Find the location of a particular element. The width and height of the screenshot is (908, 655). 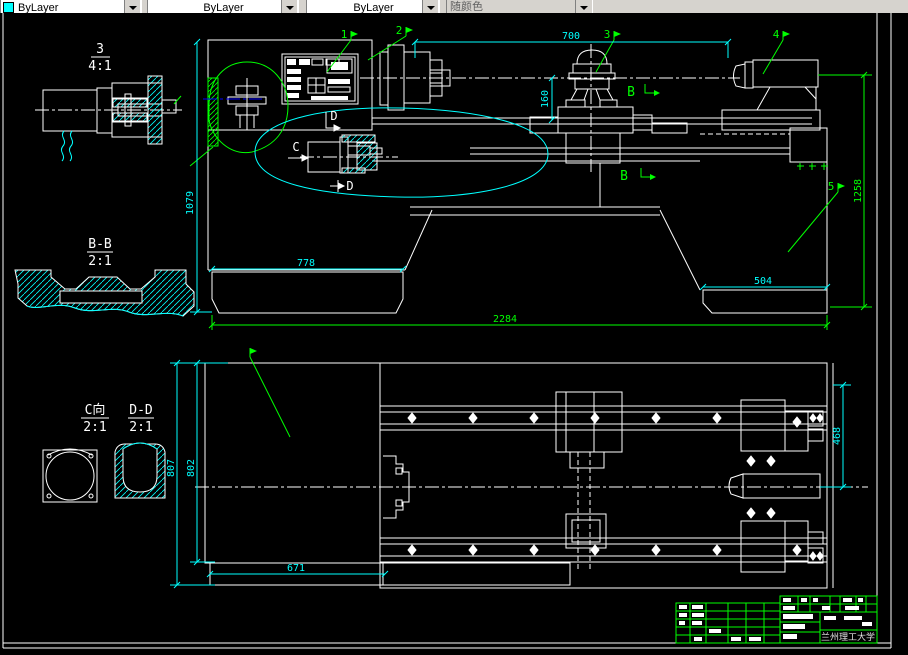

title-block: 兰州理工大学 is located at coordinates (776, 619).